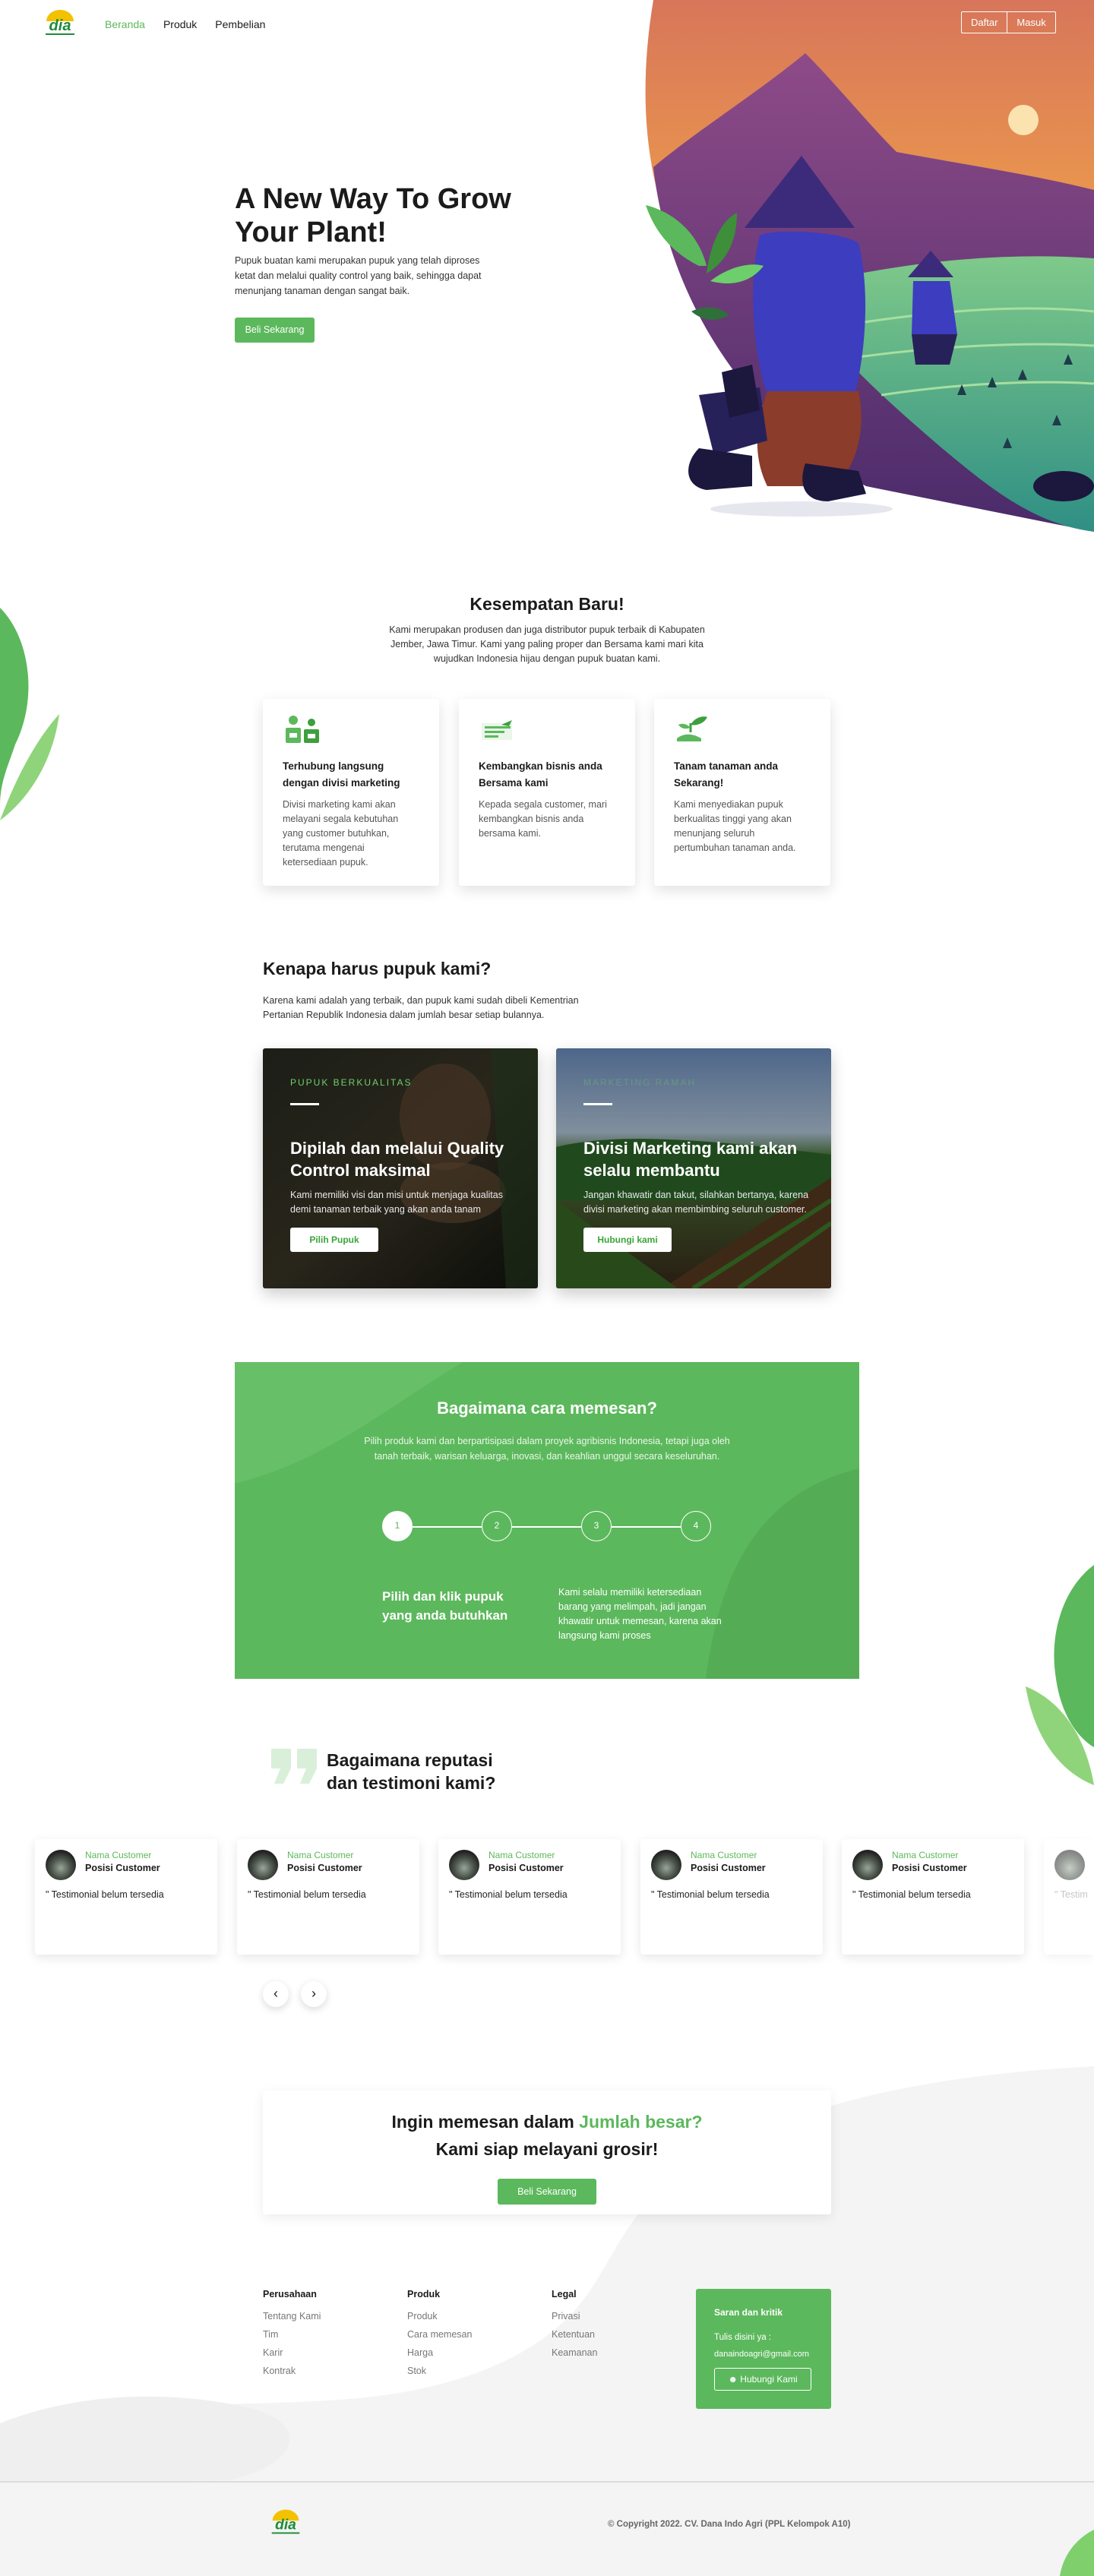  I want to click on contact-button-label: Hubungi Kami, so click(769, 2379).